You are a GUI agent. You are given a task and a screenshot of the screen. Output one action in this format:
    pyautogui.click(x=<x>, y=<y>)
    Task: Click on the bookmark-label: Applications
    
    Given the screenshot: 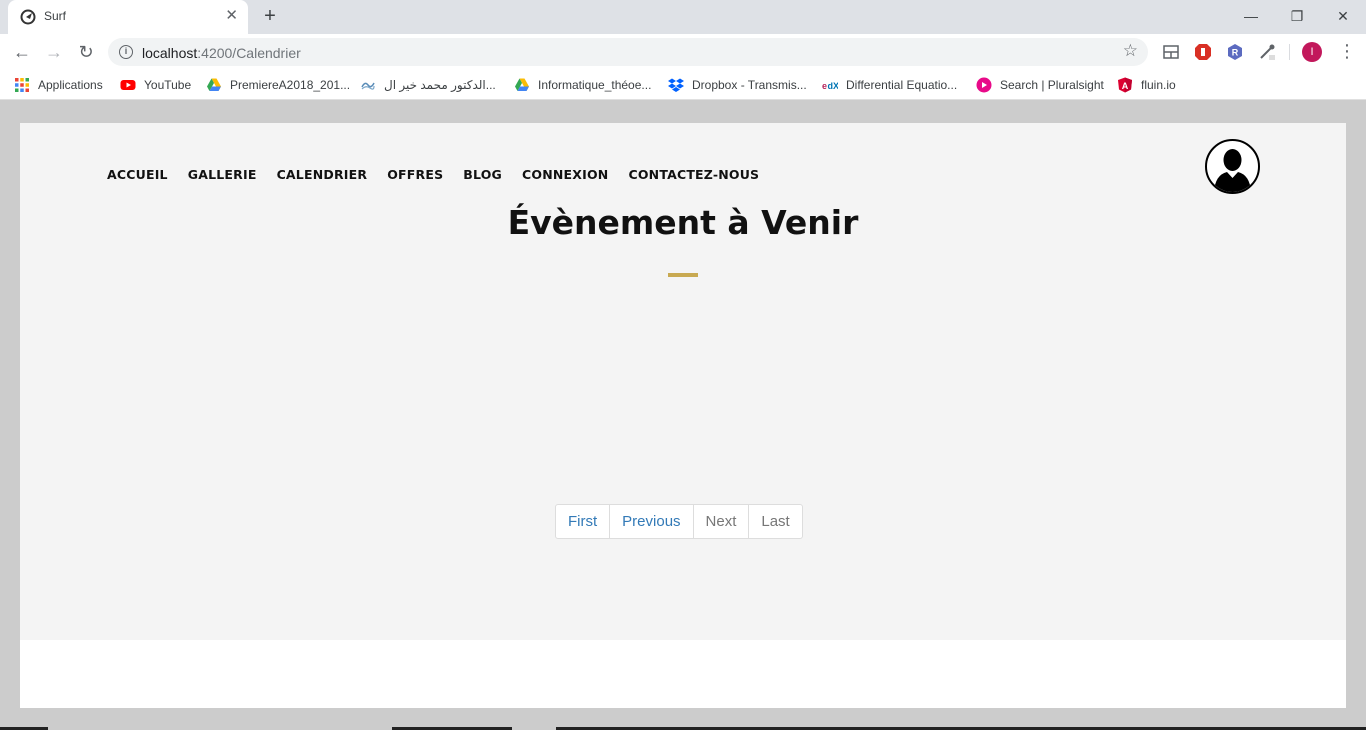 What is the action you would take?
    pyautogui.click(x=70, y=85)
    